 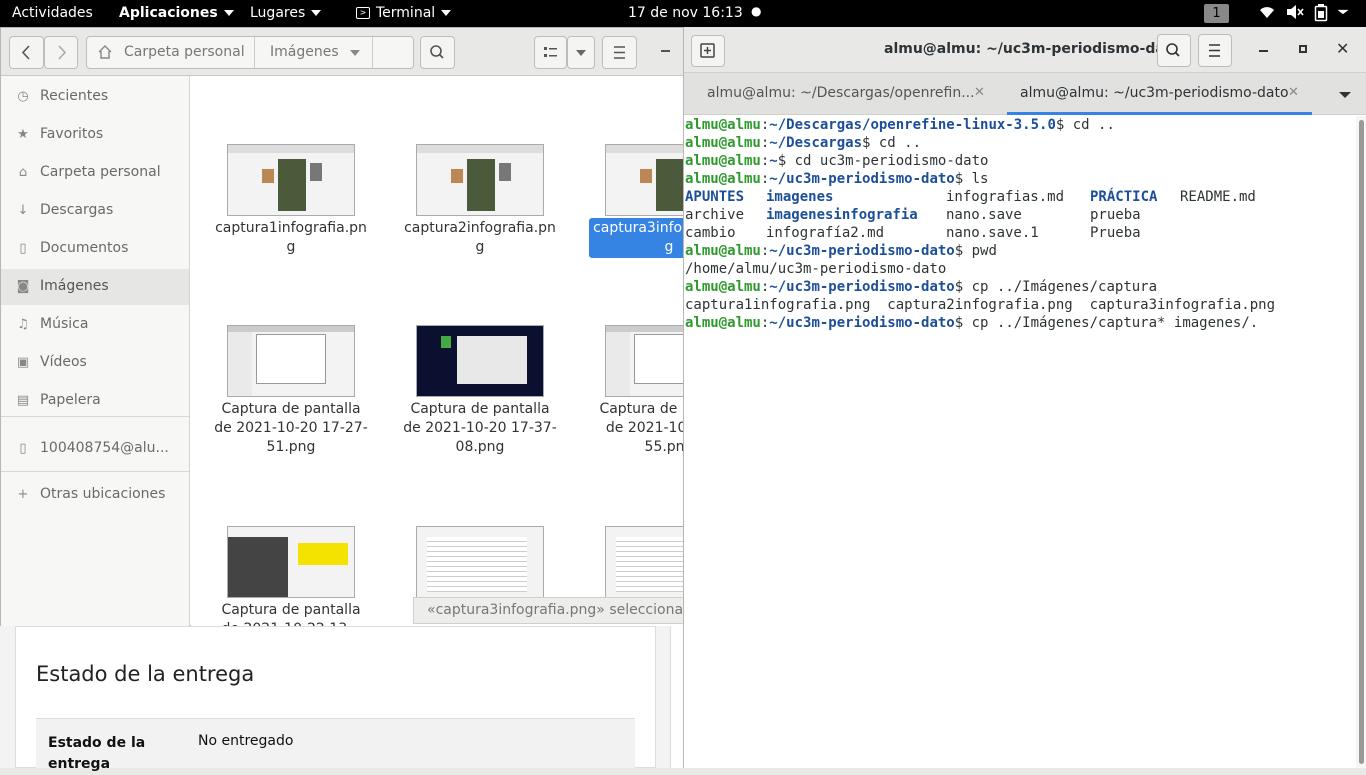 What do you see at coordinates (1089, 125) in the screenshot?
I see `command-text: cd ..` at bounding box center [1089, 125].